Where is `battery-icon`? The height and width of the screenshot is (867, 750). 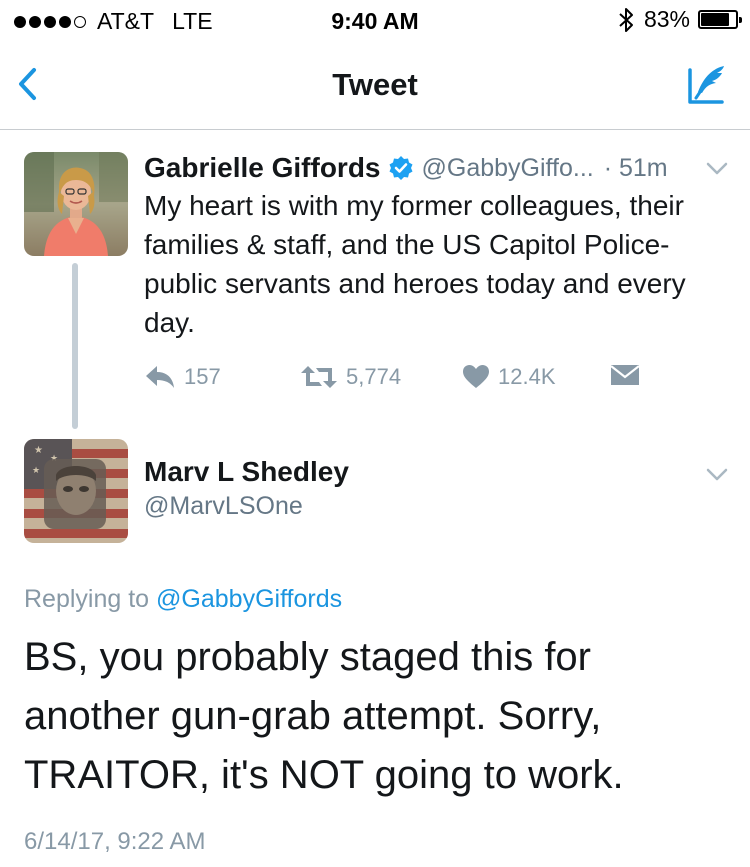 battery-icon is located at coordinates (720, 19).